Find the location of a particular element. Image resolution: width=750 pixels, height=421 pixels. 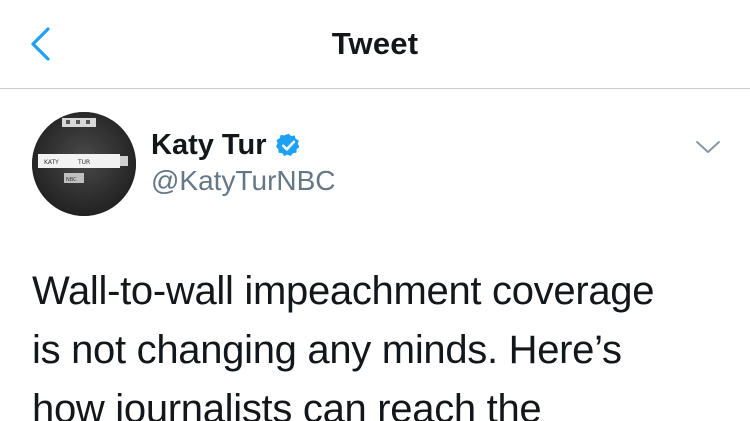

author-name-row: Katy Tur is located at coordinates (226, 145).